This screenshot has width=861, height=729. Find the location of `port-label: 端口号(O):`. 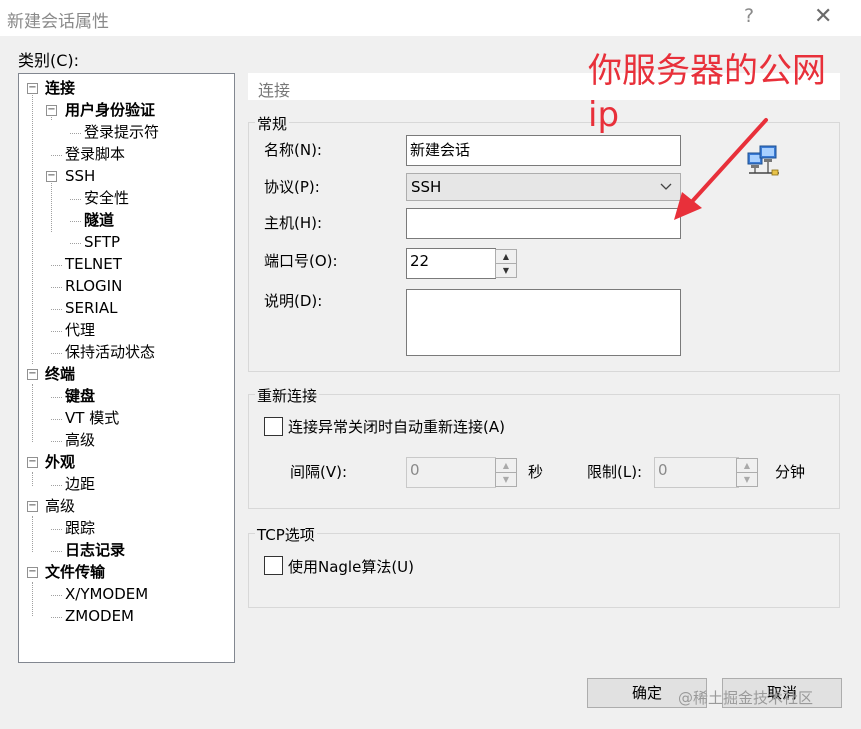

port-label: 端口号(O): is located at coordinates (301, 261).